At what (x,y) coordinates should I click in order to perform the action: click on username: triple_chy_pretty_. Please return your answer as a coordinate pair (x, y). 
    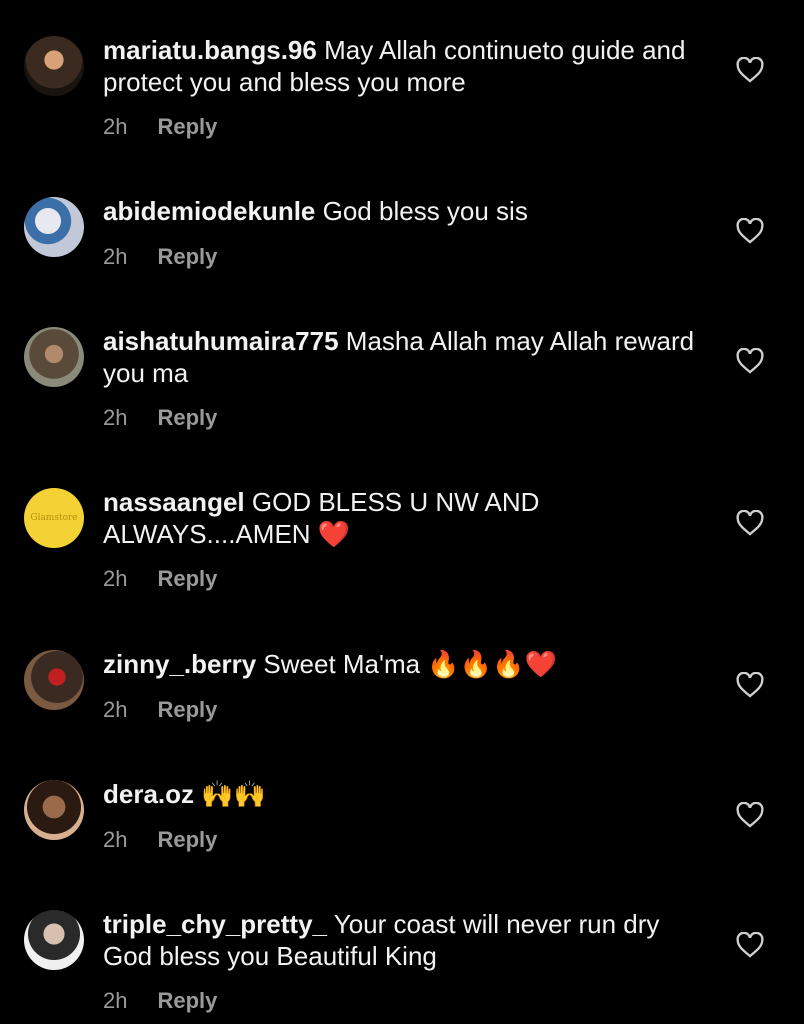
    Looking at the image, I should click on (215, 924).